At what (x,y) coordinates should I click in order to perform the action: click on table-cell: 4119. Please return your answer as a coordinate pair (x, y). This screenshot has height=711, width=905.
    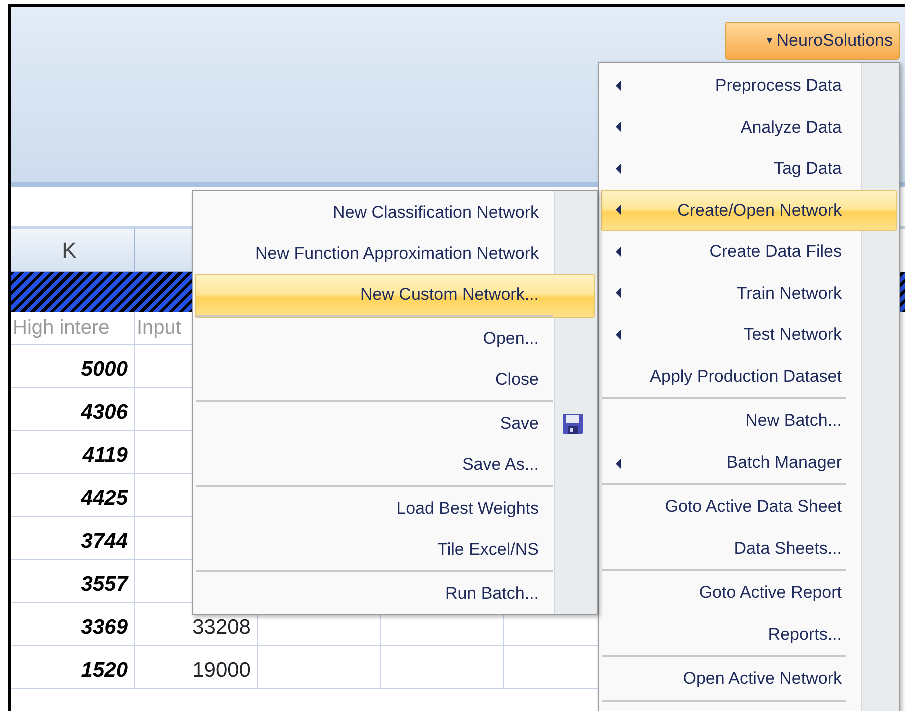
    Looking at the image, I should click on (73, 452).